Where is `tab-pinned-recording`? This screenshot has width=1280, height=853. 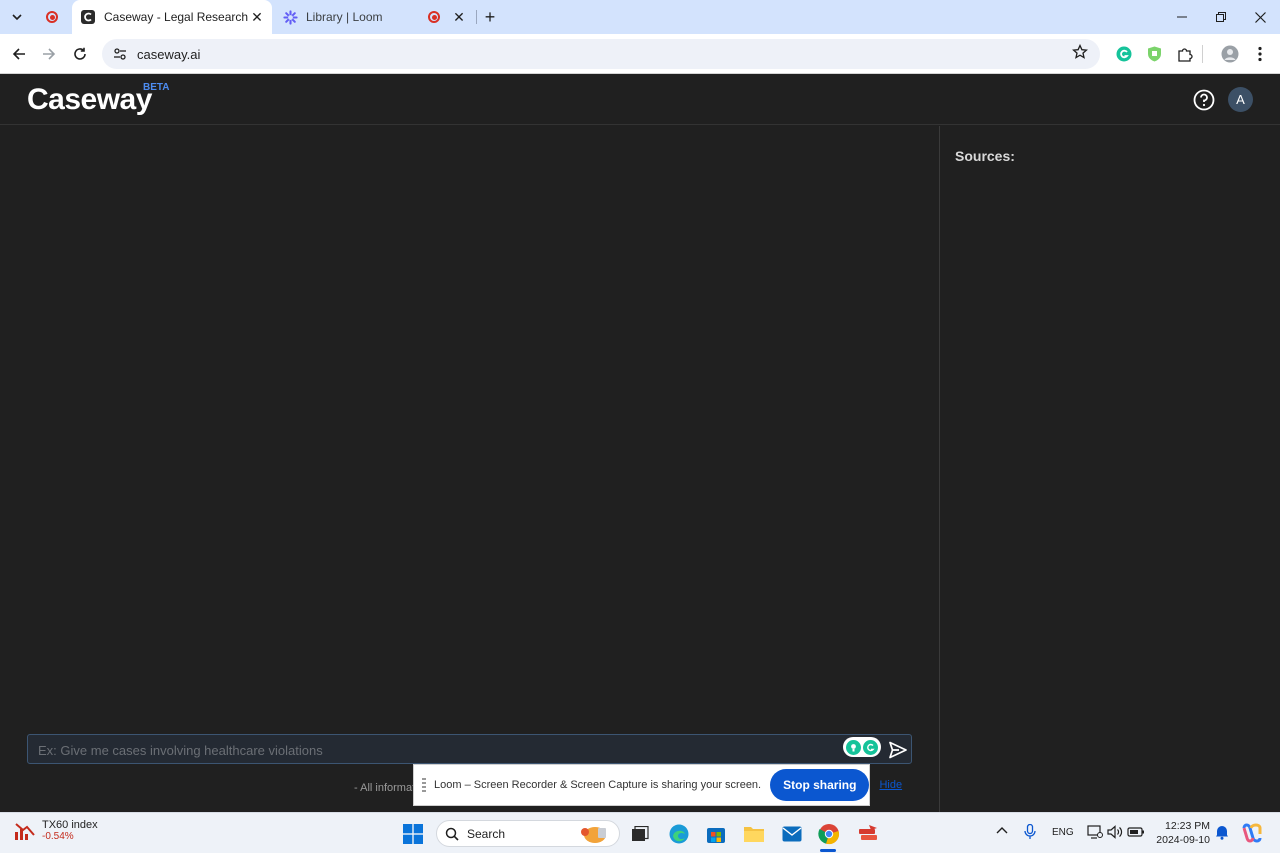
tab-pinned-recording is located at coordinates (52, 17).